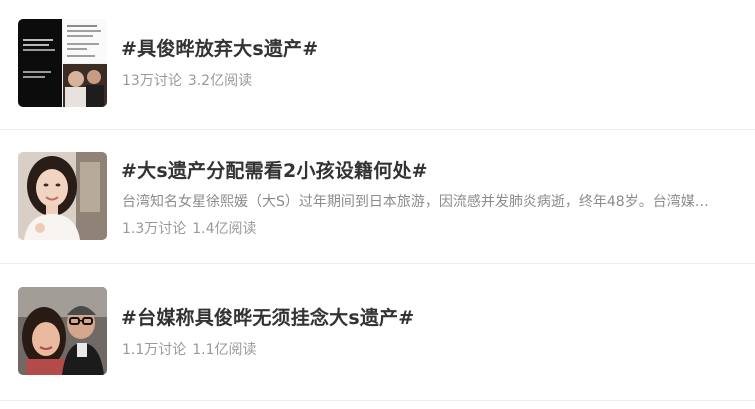  Describe the element at coordinates (219, 47) in the screenshot. I see `topic-title: #具俊晔放弃大s遗产#` at that location.